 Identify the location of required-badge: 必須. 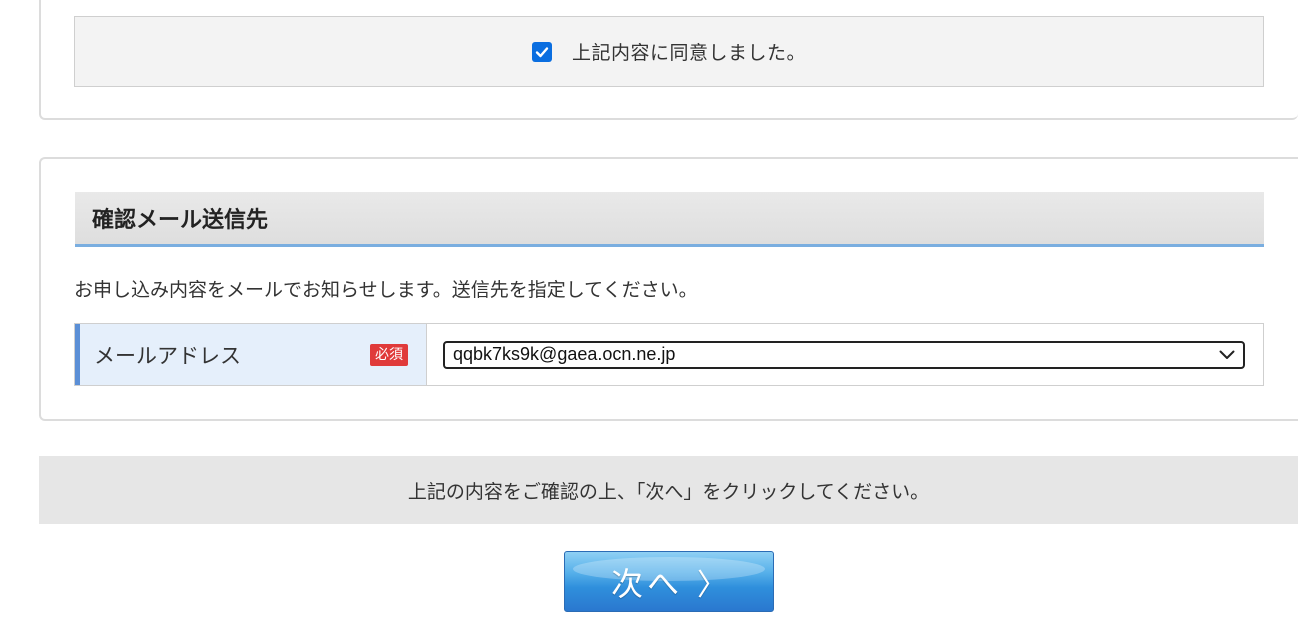
(389, 354).